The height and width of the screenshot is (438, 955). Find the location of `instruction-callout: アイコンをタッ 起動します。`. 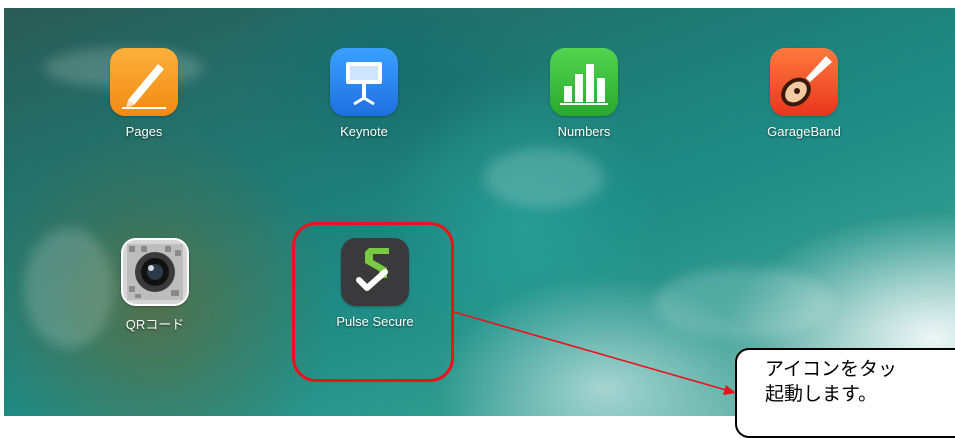

instruction-callout: アイコンをタッ 起動します。 is located at coordinates (845, 393).